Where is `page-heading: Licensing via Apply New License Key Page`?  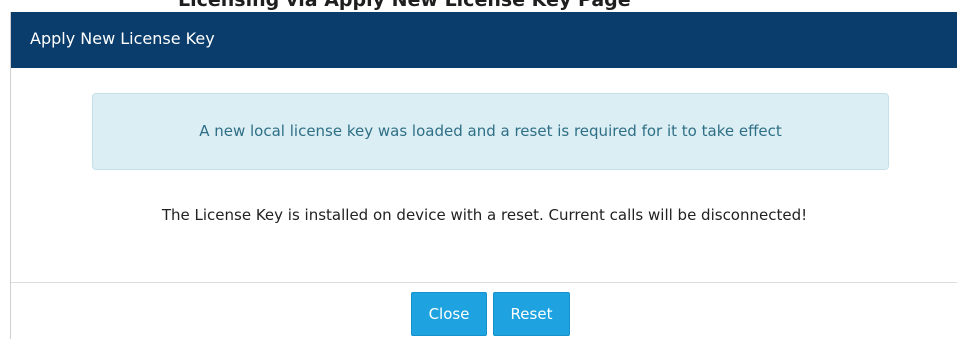
page-heading: Licensing via Apply New License Key Page is located at coordinates (404, 5).